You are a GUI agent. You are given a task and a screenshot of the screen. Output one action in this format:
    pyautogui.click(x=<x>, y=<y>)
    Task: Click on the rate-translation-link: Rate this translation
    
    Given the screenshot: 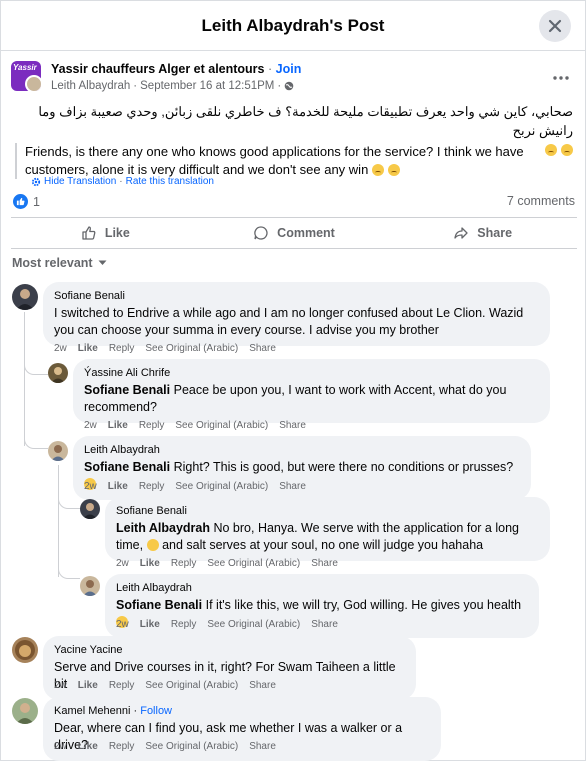 What is the action you would take?
    pyautogui.click(x=170, y=181)
    